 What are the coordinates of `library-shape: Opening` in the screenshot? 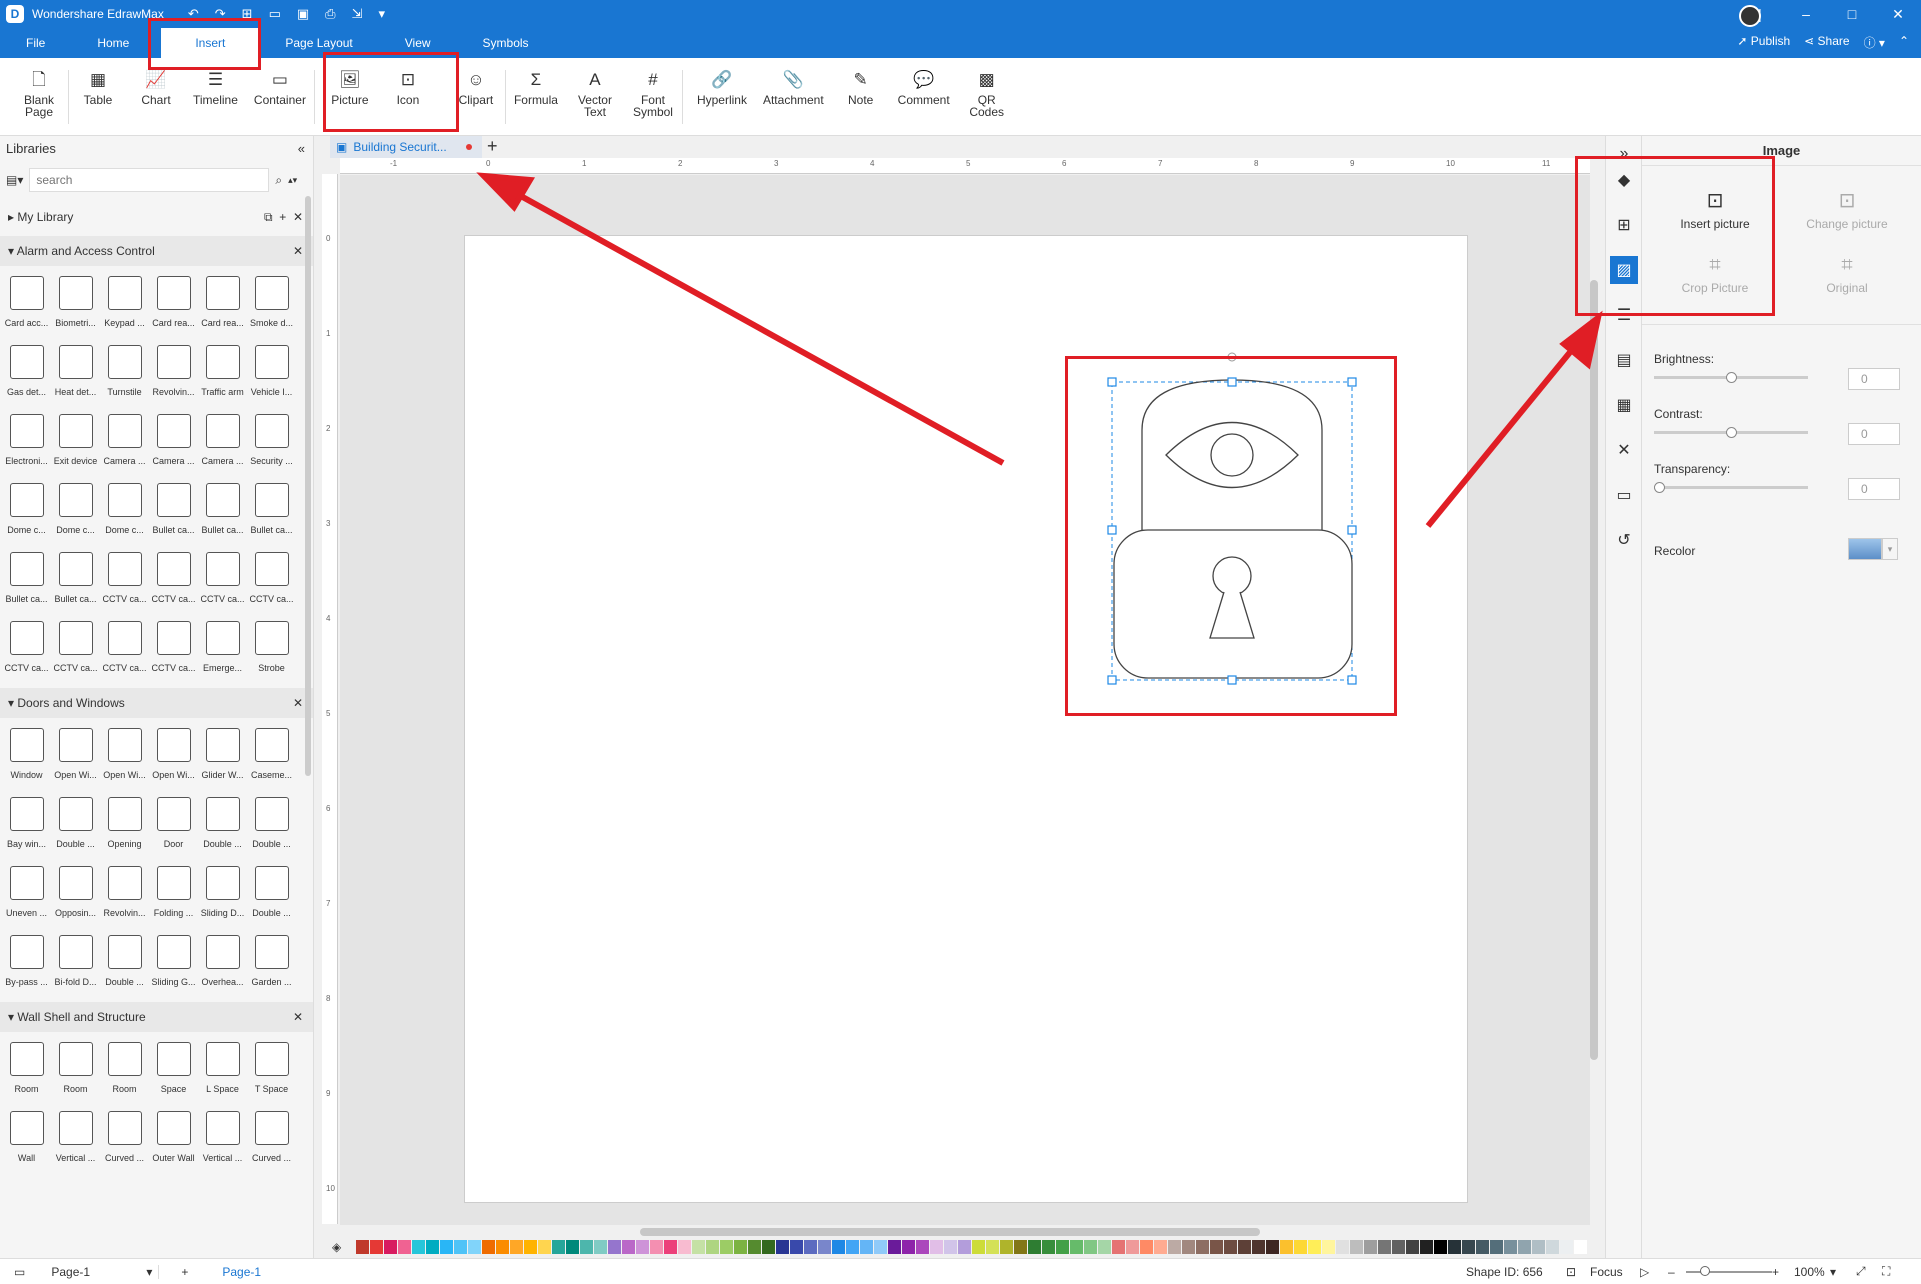 It's located at (124, 825).